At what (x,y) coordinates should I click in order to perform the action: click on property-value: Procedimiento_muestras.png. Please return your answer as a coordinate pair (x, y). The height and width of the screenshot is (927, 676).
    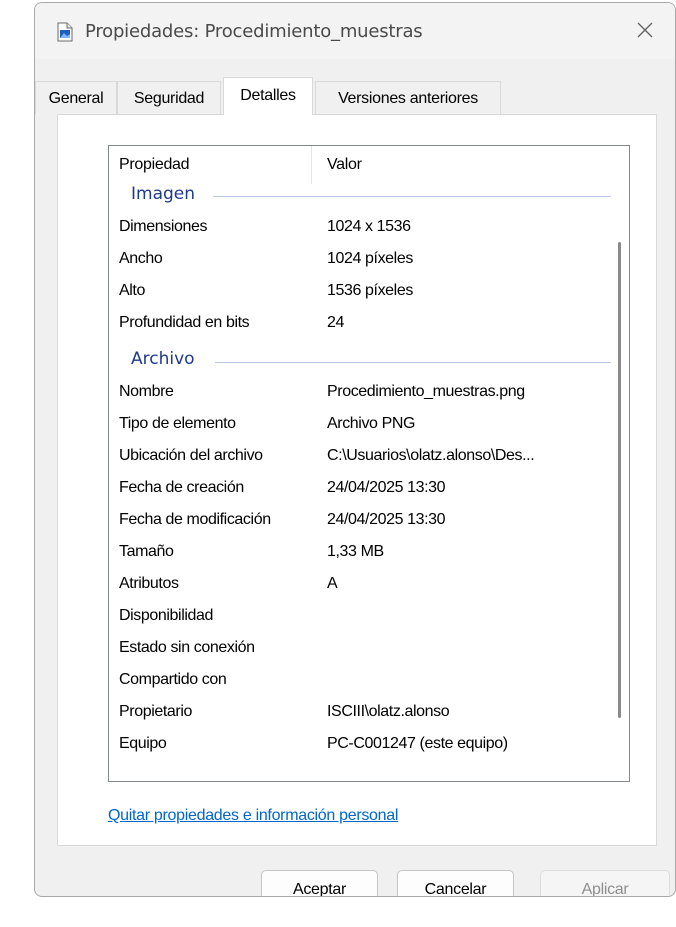
    Looking at the image, I should click on (426, 391).